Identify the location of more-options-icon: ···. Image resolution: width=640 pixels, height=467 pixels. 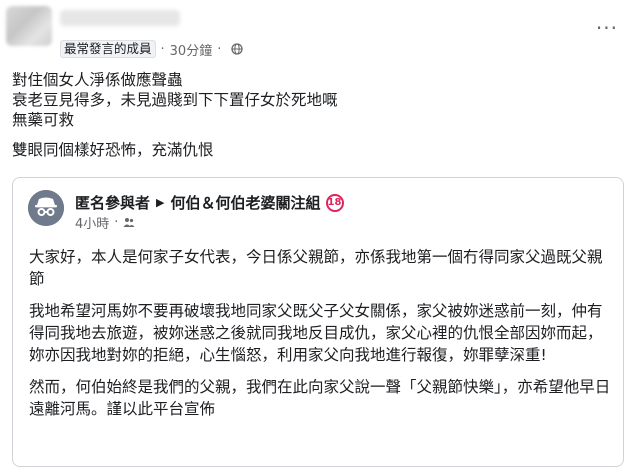
(607, 28).